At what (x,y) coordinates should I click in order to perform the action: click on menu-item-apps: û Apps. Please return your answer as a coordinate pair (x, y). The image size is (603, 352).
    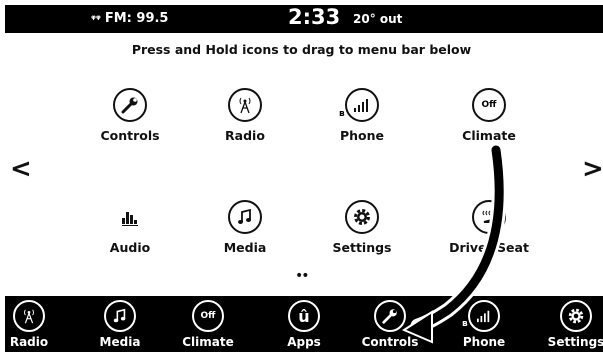
    Looking at the image, I should click on (304, 324).